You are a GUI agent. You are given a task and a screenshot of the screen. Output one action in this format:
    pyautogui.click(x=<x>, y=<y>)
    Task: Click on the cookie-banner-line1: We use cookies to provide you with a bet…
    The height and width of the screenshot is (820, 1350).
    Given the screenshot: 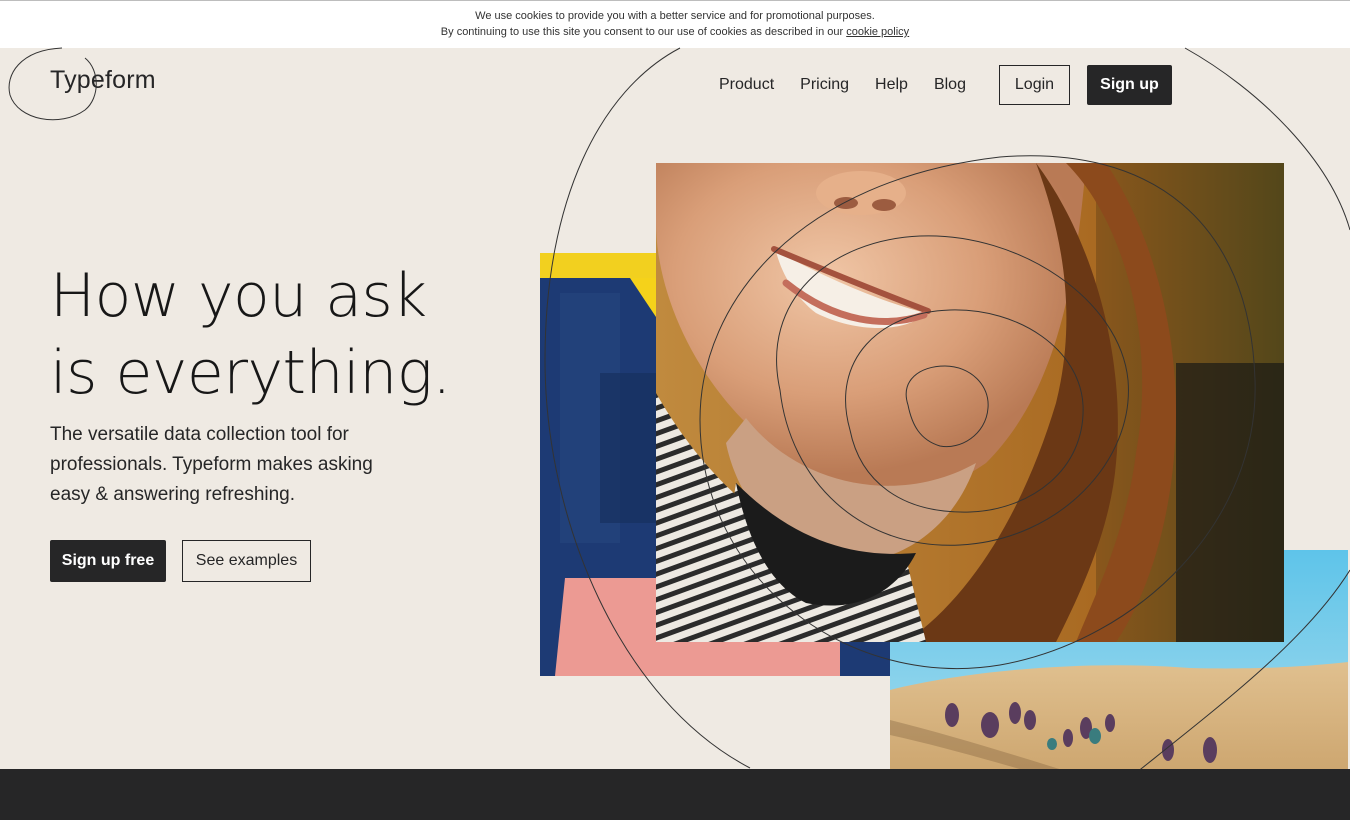 What is the action you would take?
    pyautogui.click(x=675, y=16)
    